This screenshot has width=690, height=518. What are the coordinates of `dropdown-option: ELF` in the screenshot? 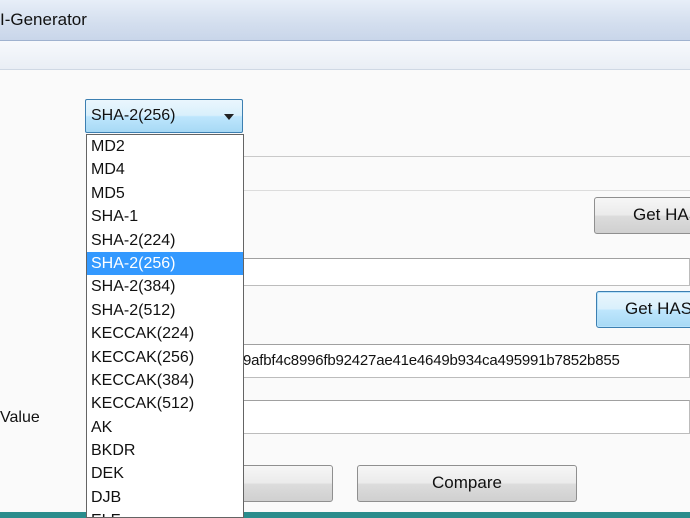 It's located at (165, 513).